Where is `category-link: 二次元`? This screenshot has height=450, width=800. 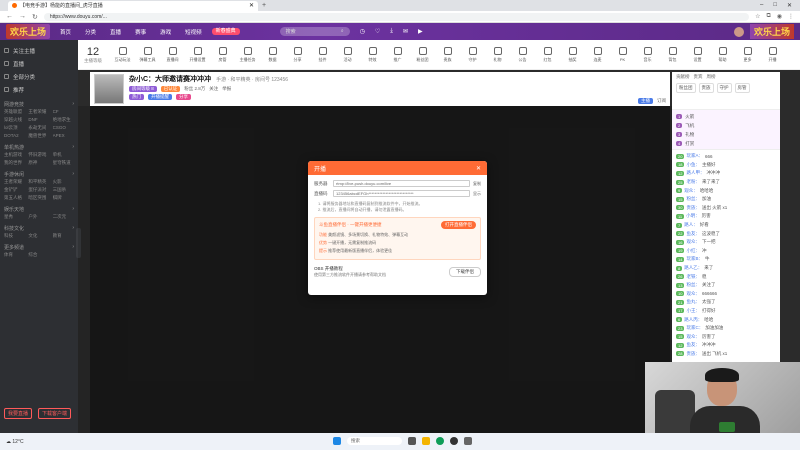
category-link: 二次元 is located at coordinates (63, 217).